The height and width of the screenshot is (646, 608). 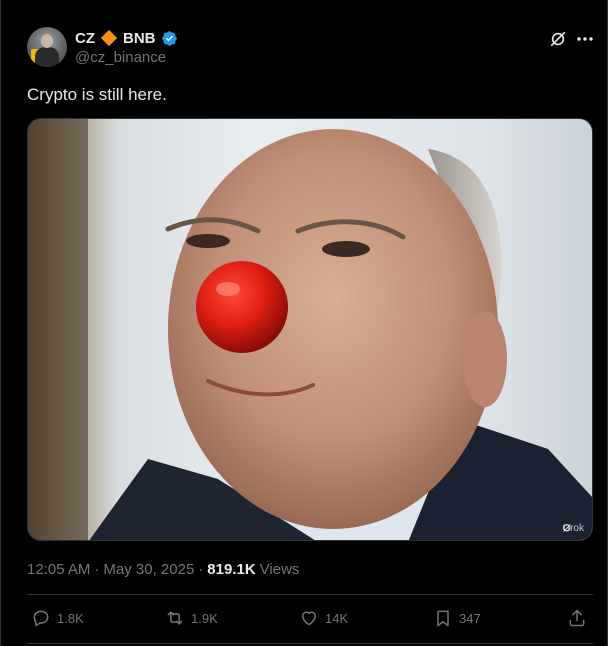 I want to click on author-handle: @cz_binance, so click(x=120, y=57).